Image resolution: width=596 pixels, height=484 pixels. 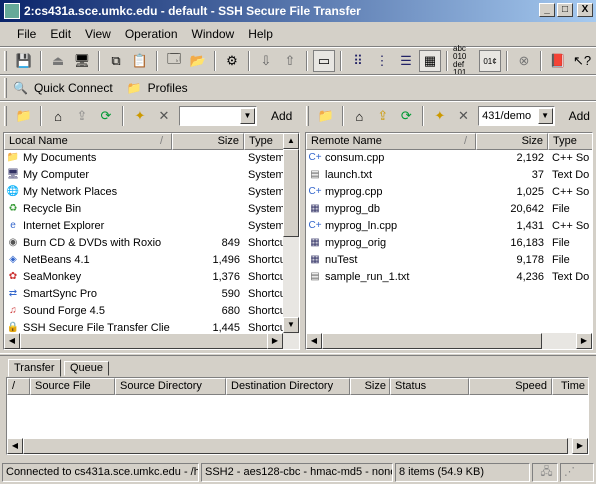 What do you see at coordinates (34, 368) in the screenshot?
I see `tab-transfer: Transfer` at bounding box center [34, 368].